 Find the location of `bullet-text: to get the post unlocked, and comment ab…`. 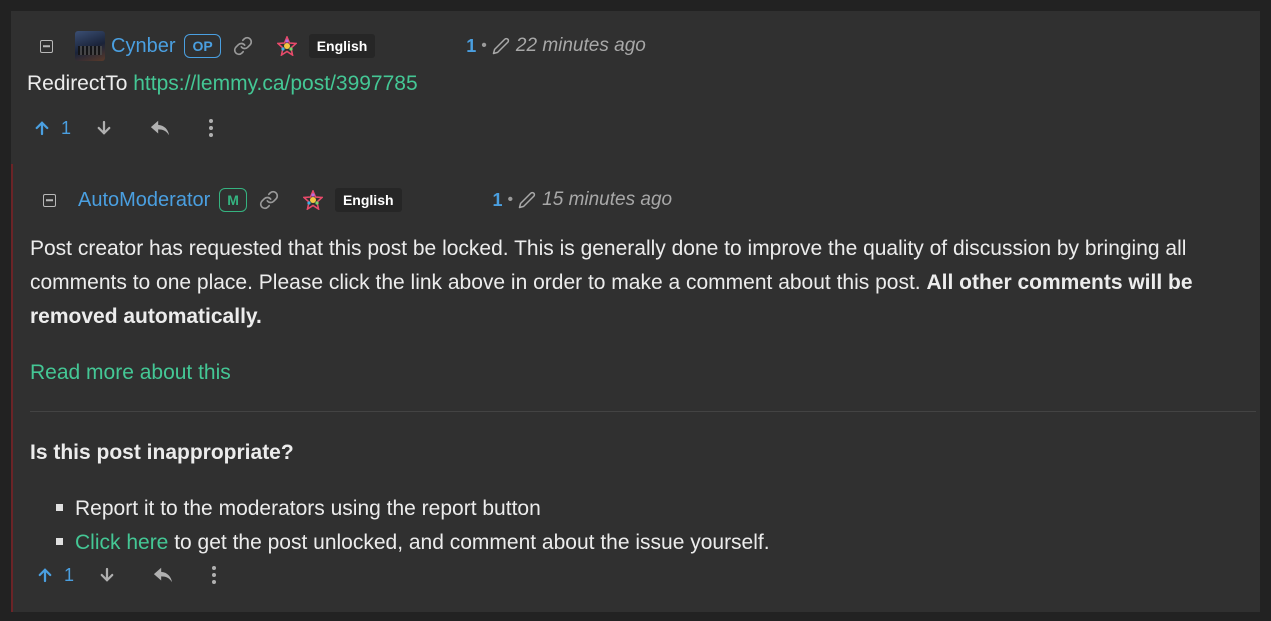

bullet-text: to get the post unlocked, and comment ab… is located at coordinates (469, 542).